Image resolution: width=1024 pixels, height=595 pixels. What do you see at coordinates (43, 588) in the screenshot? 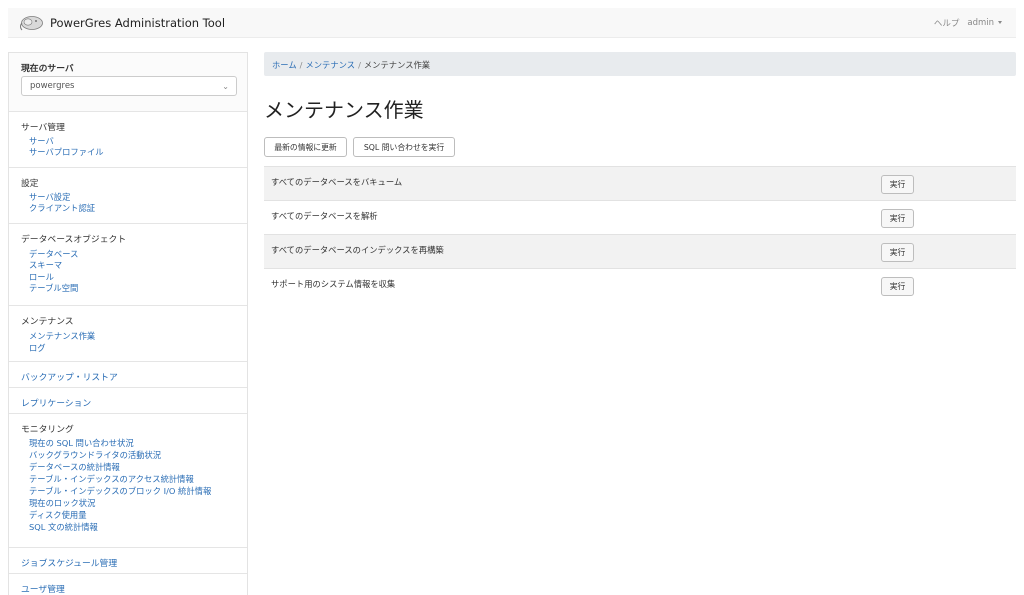
I see `sidebar-item-user-mgmt: ユーザ管理` at bounding box center [43, 588].